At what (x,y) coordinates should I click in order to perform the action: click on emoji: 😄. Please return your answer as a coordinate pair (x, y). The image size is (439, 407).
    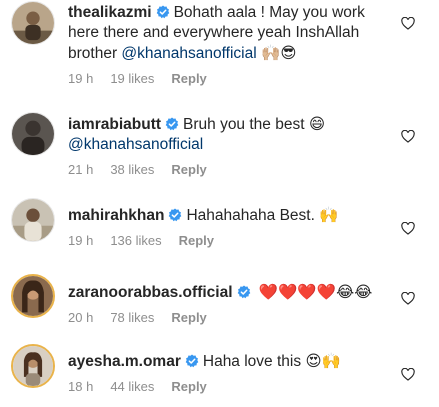
    Looking at the image, I should click on (316, 124).